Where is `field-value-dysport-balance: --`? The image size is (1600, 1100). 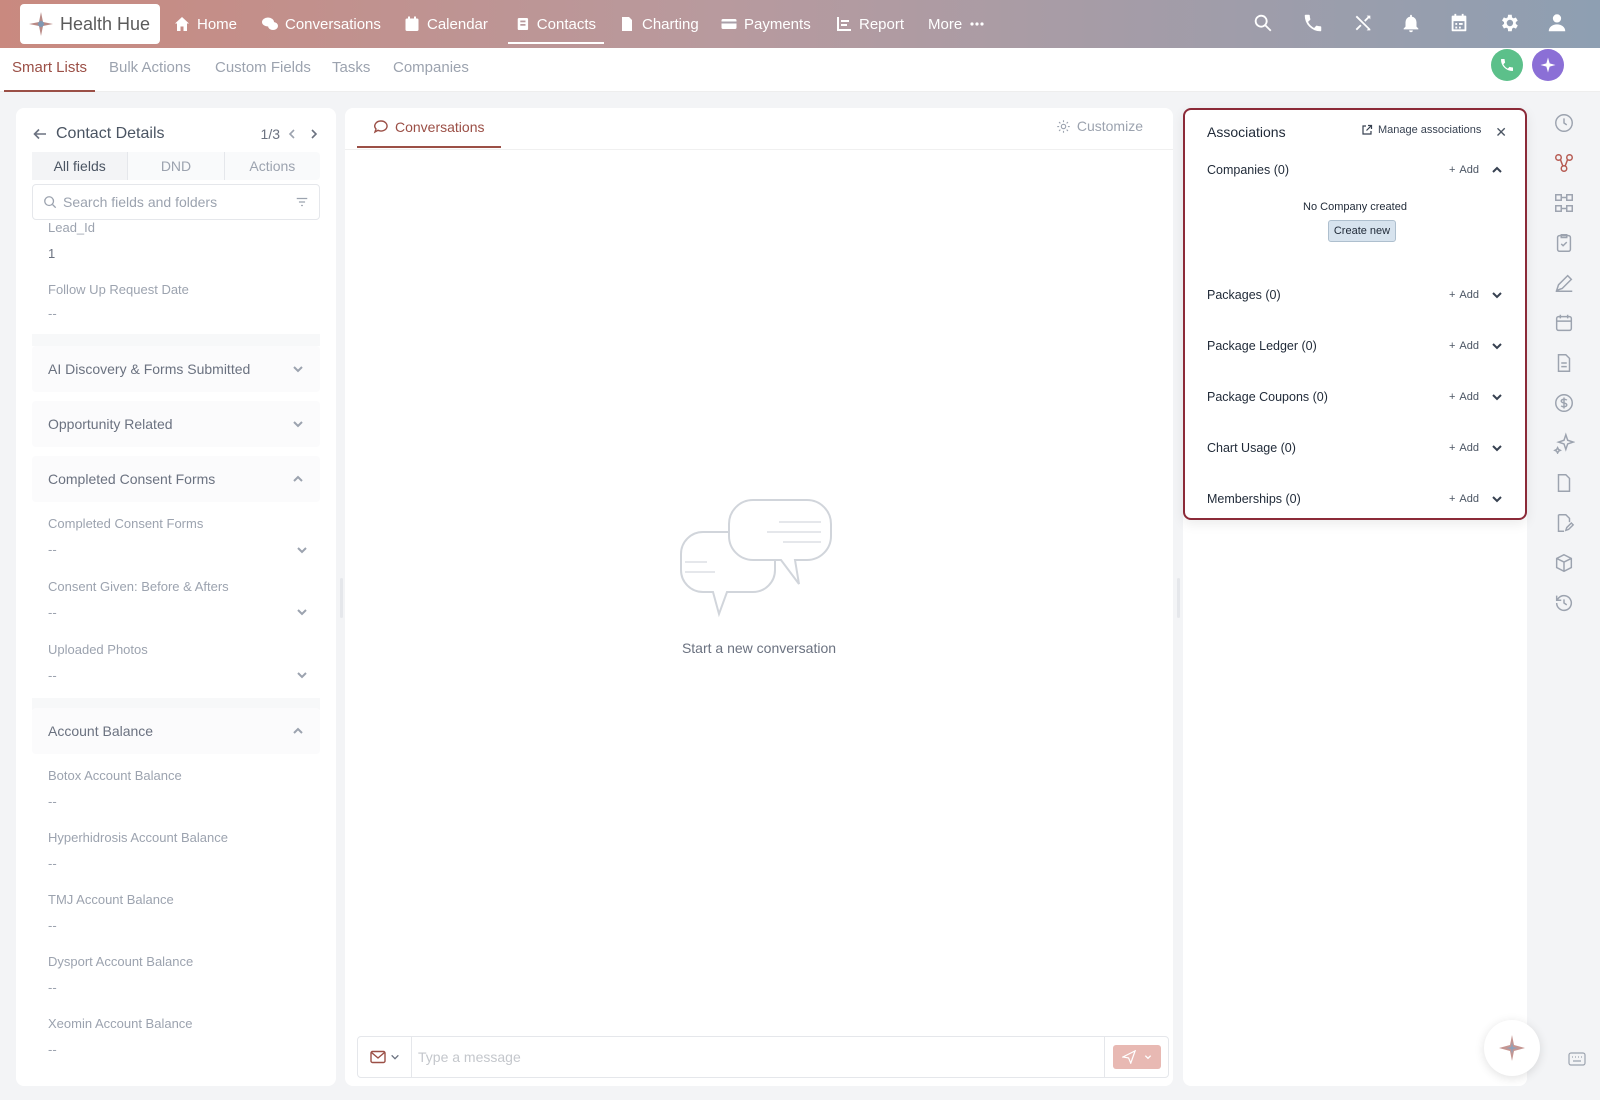
field-value-dysport-balance: -- is located at coordinates (52, 987).